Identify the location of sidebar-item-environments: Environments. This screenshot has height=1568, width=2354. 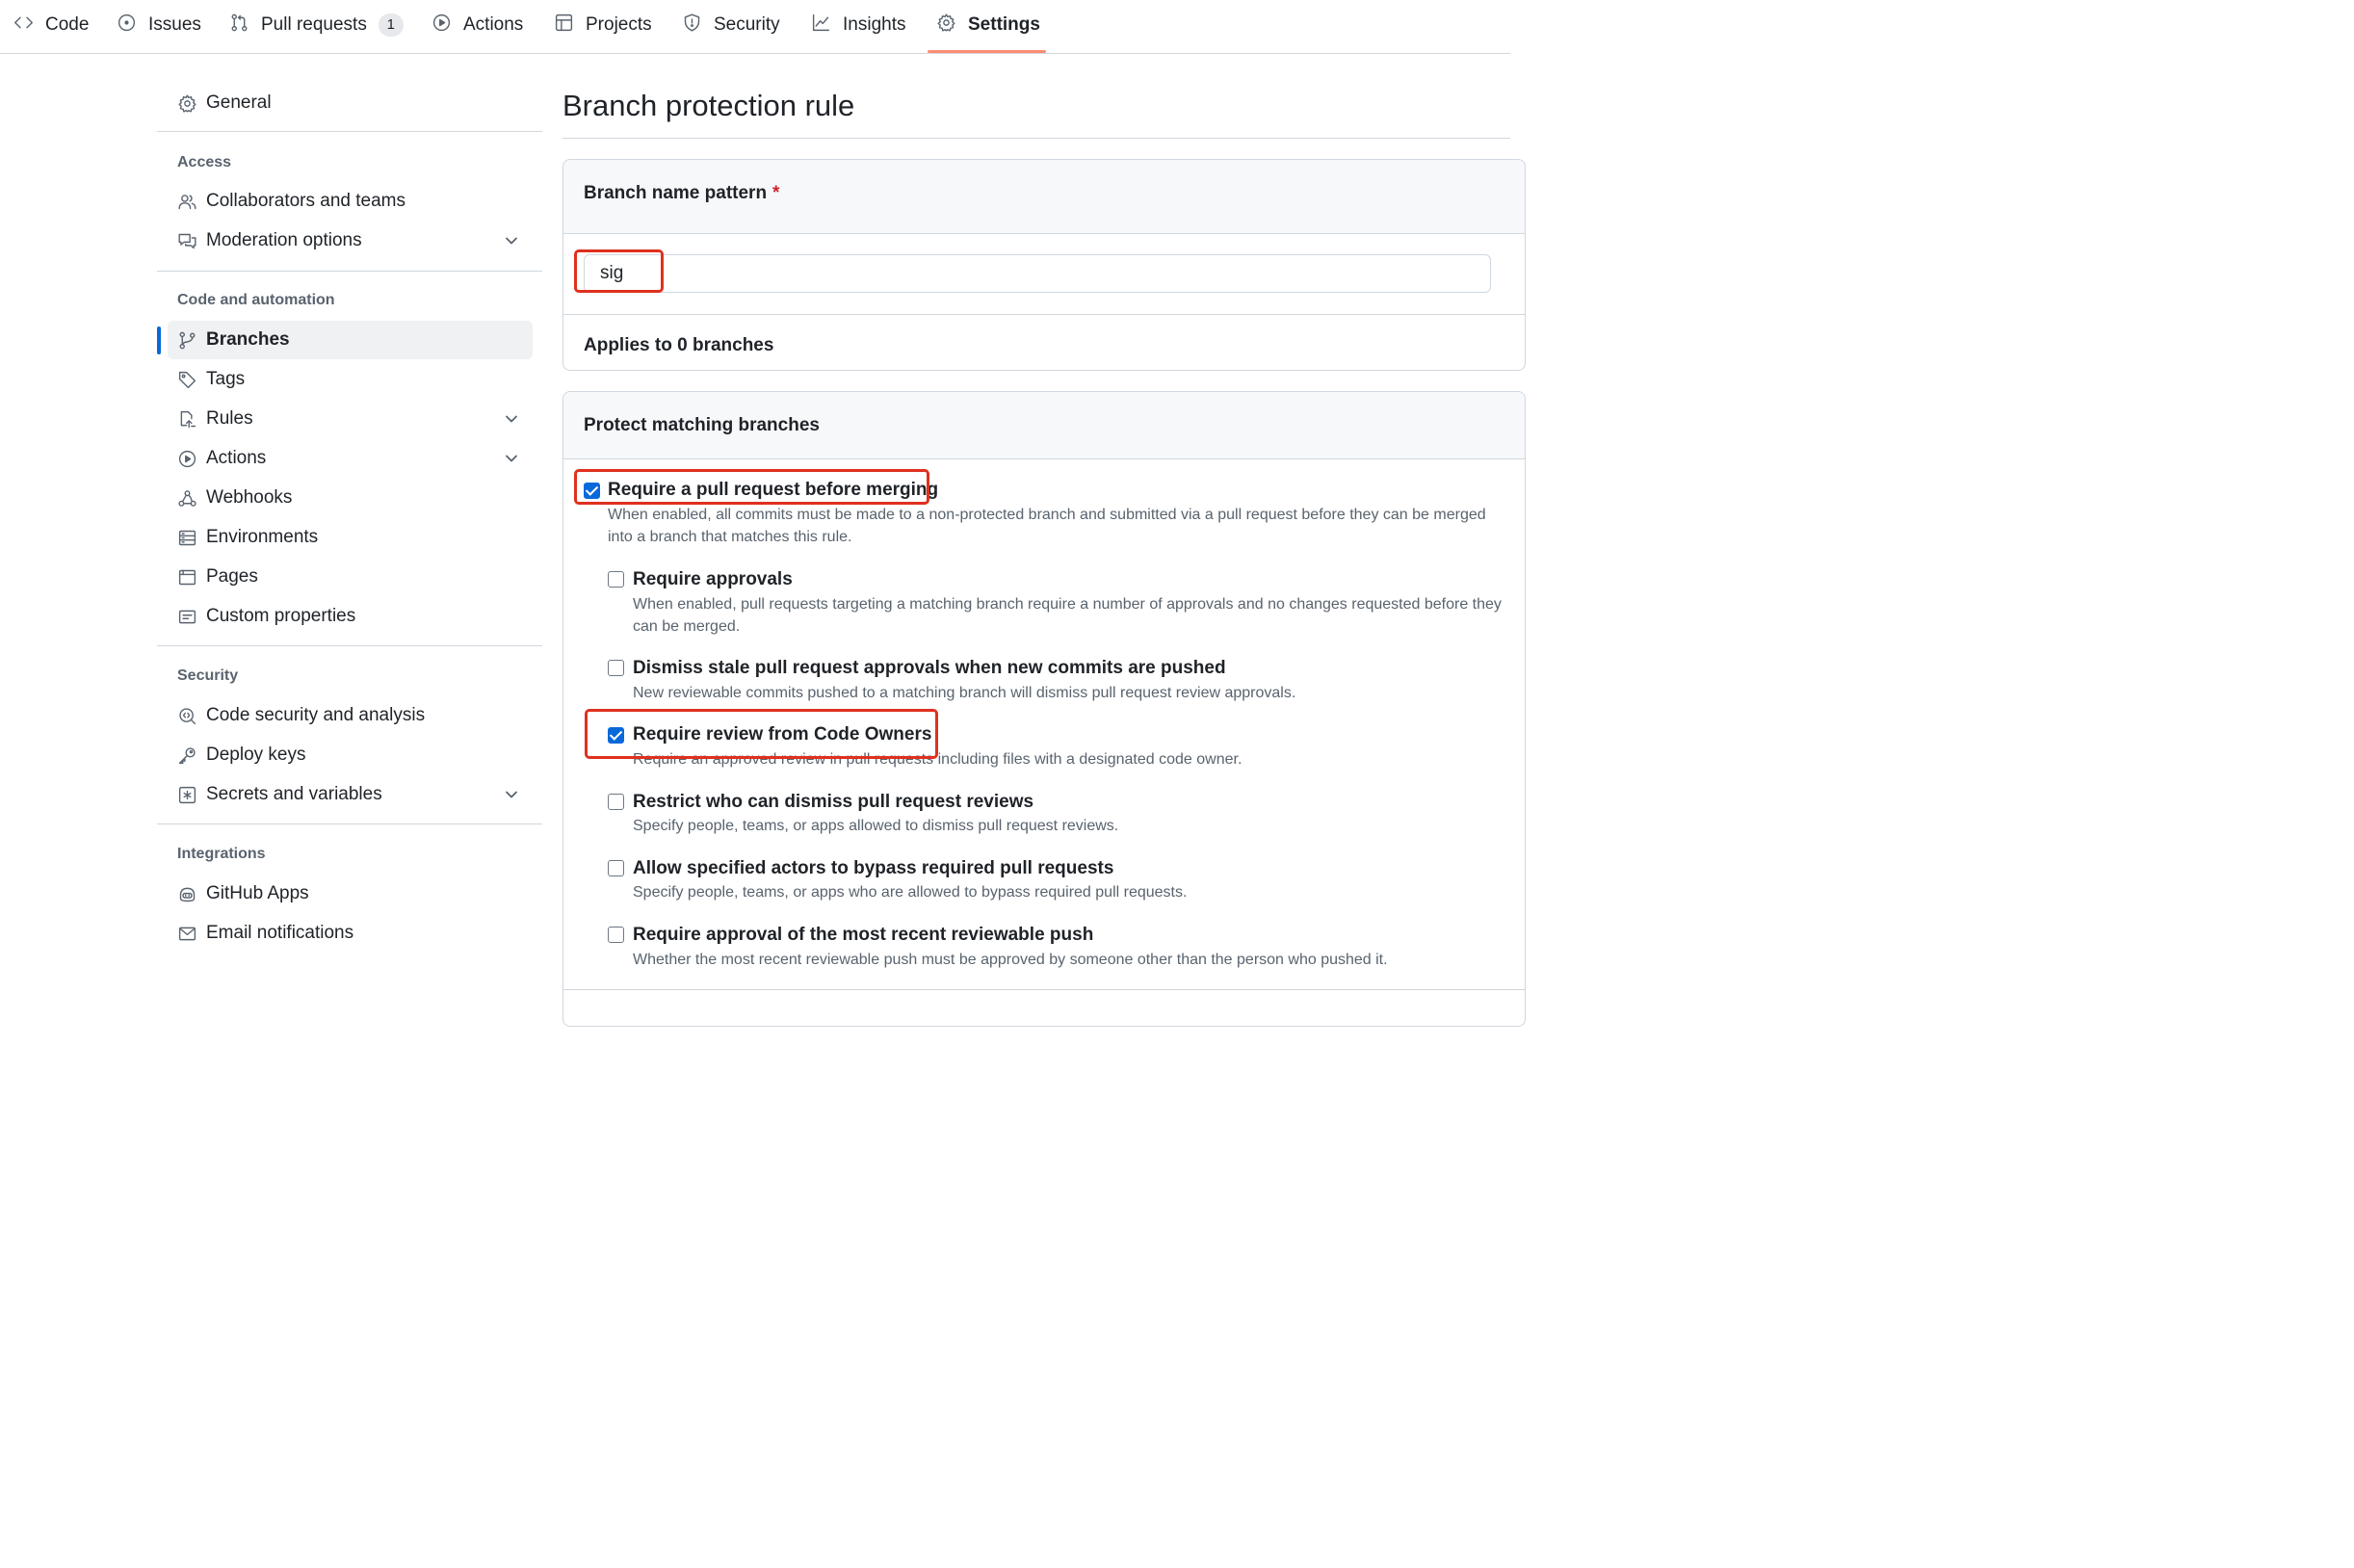
(350, 537).